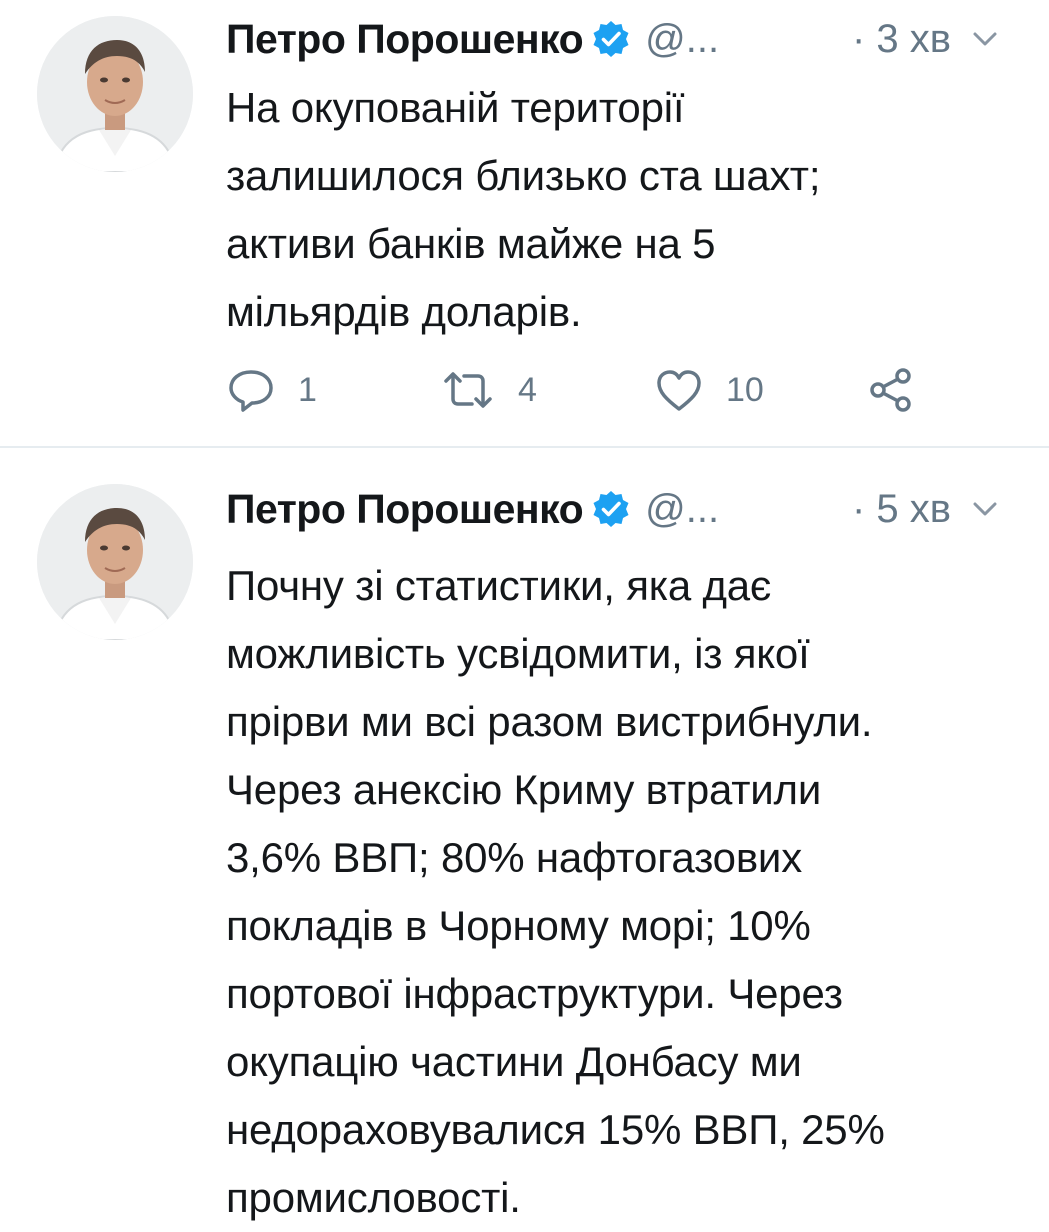 The height and width of the screenshot is (1232, 1049). Describe the element at coordinates (251, 390) in the screenshot. I see `reply-icon` at that location.